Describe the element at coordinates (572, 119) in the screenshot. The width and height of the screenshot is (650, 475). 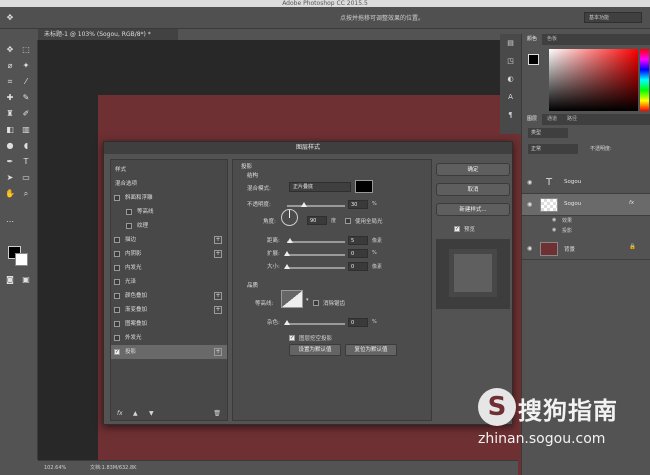
I see `tab-paths: 路径` at that location.